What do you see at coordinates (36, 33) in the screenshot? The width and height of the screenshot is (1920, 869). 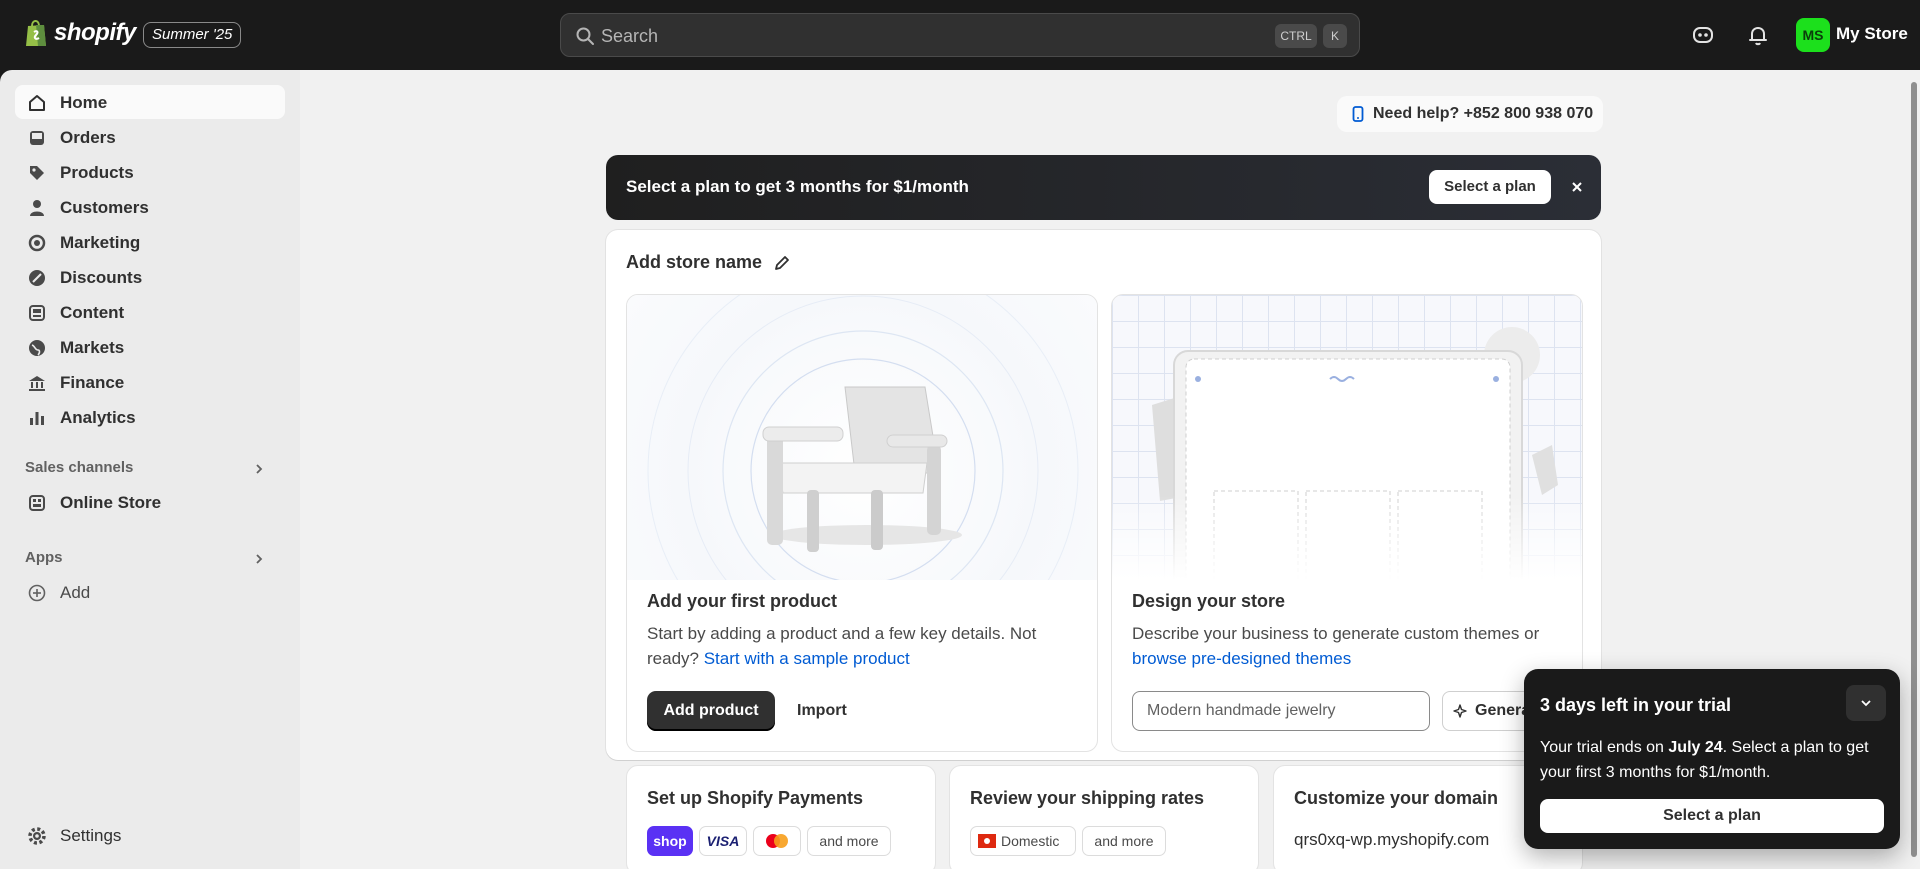 I see `shopify-bag-icon` at bounding box center [36, 33].